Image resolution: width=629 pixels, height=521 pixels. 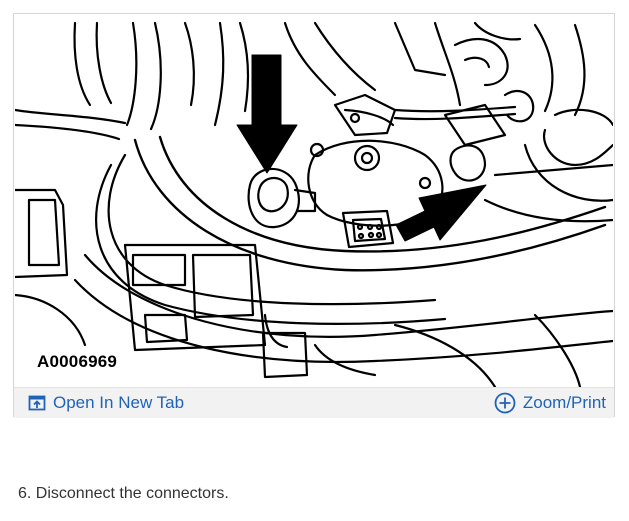 I want to click on instruction-step: 6. Disconnect the connectors., so click(x=123, y=493).